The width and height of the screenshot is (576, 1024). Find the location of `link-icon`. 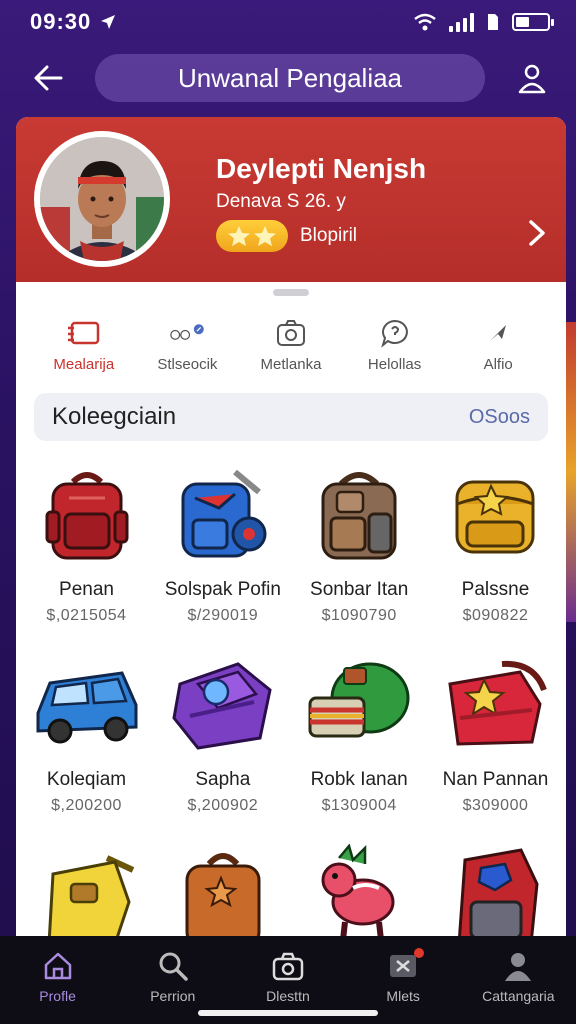

link-icon is located at coordinates (187, 332).